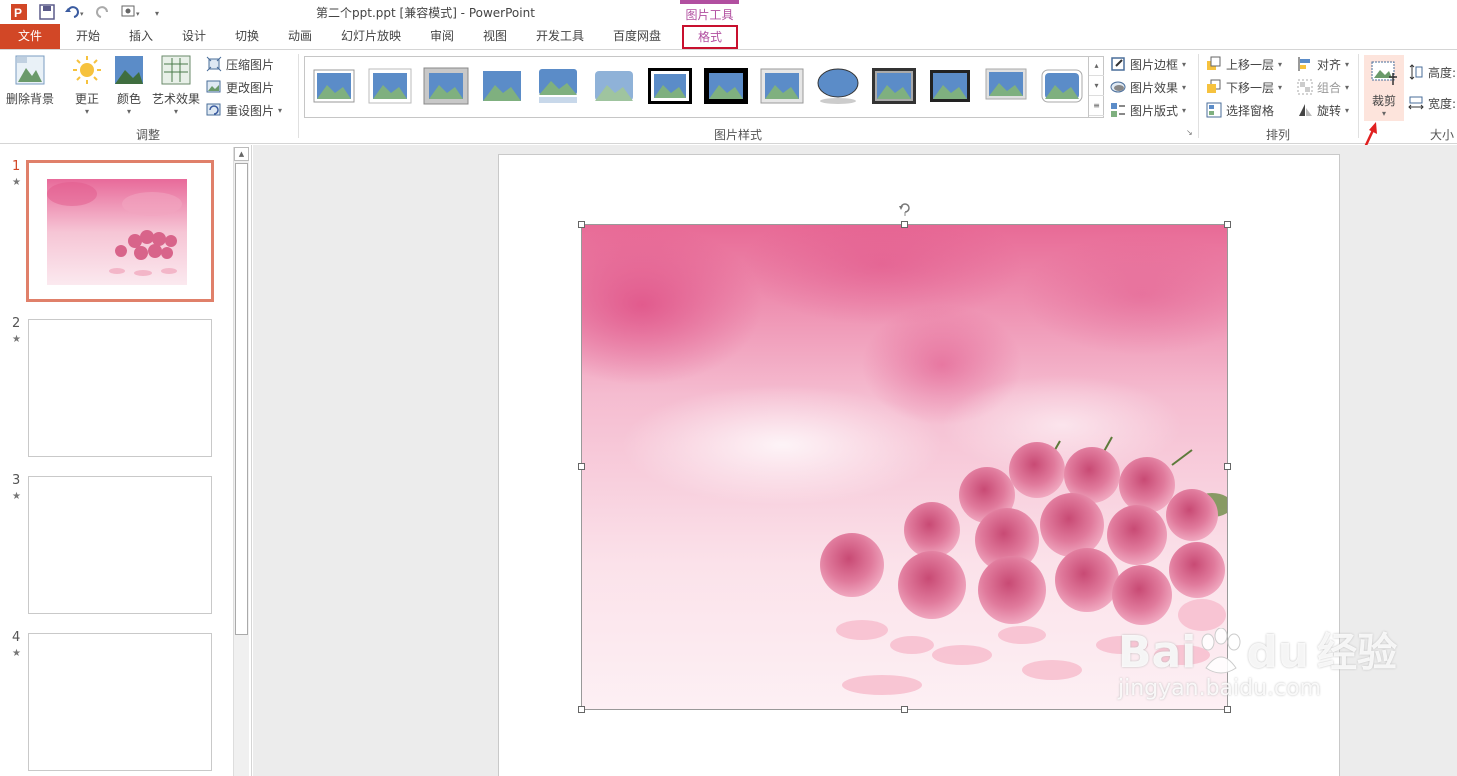 The height and width of the screenshot is (776, 1457). What do you see at coordinates (838, 86) in the screenshot?
I see `style-oval` at bounding box center [838, 86].